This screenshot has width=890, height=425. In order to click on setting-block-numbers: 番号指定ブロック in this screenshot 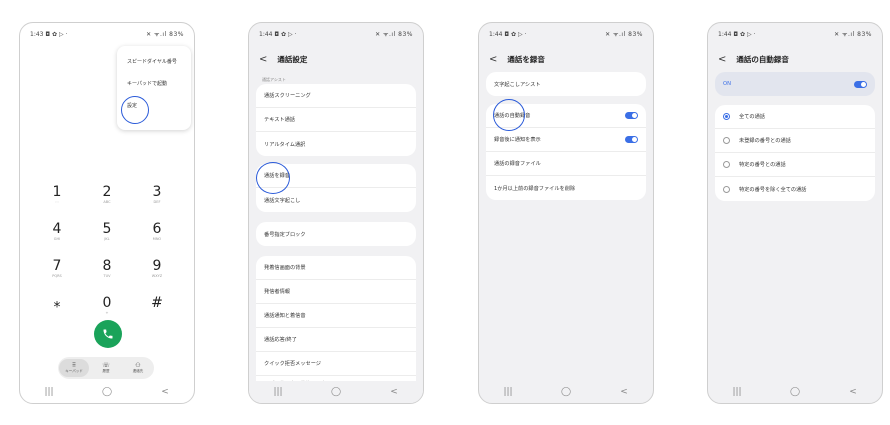, I will do `click(336, 234)`.